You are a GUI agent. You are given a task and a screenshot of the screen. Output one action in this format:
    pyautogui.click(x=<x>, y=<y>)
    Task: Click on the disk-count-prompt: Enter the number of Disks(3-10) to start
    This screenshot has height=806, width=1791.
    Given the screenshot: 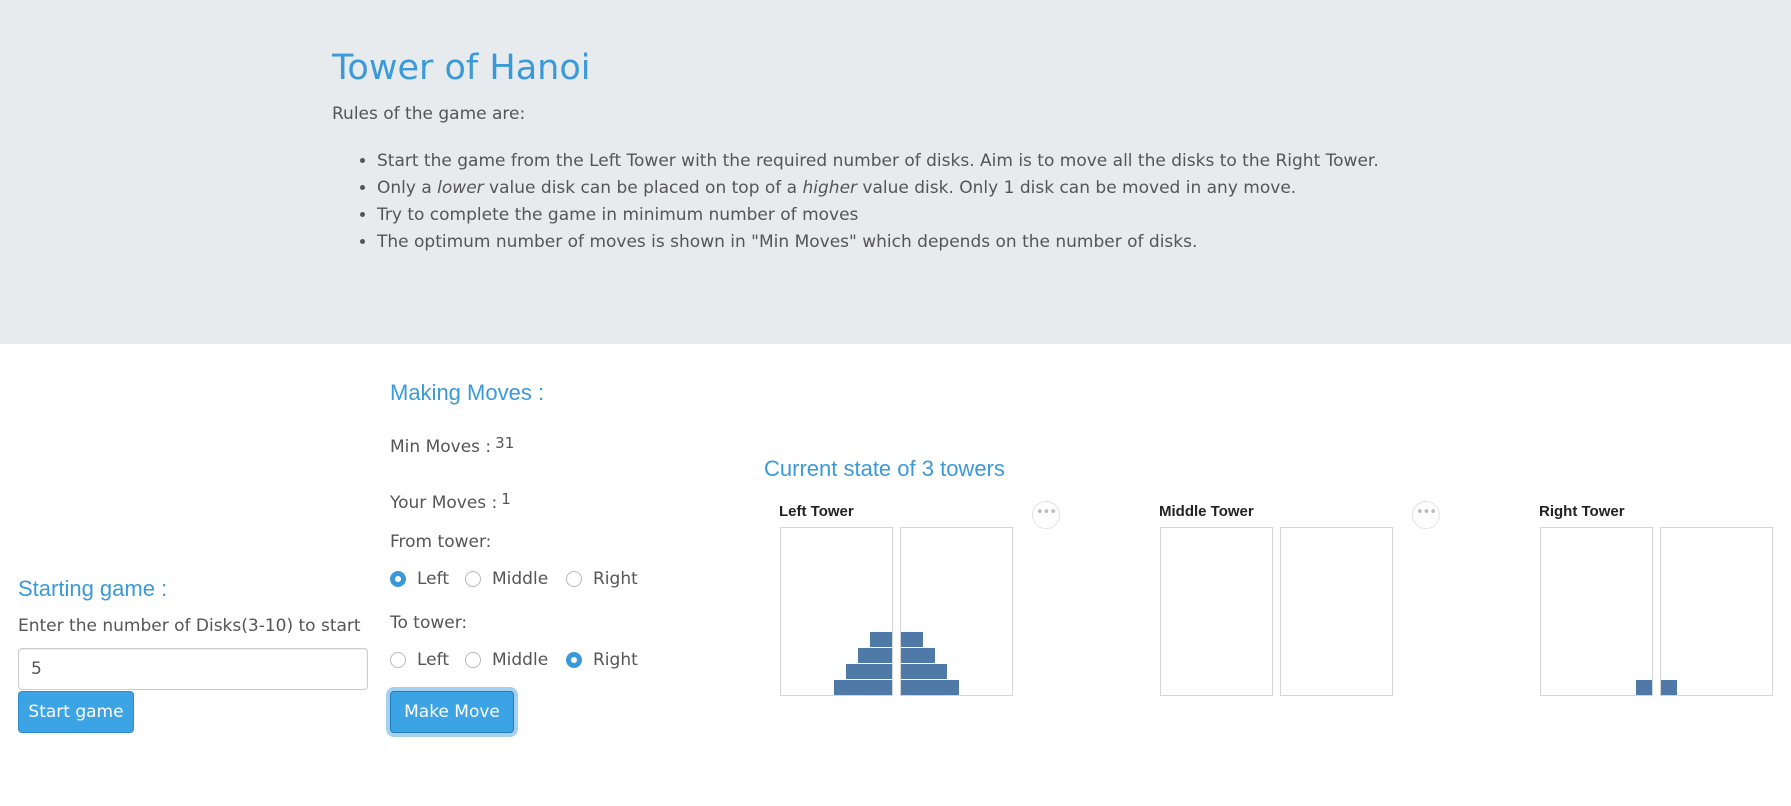 What is the action you would take?
    pyautogui.click(x=189, y=626)
    